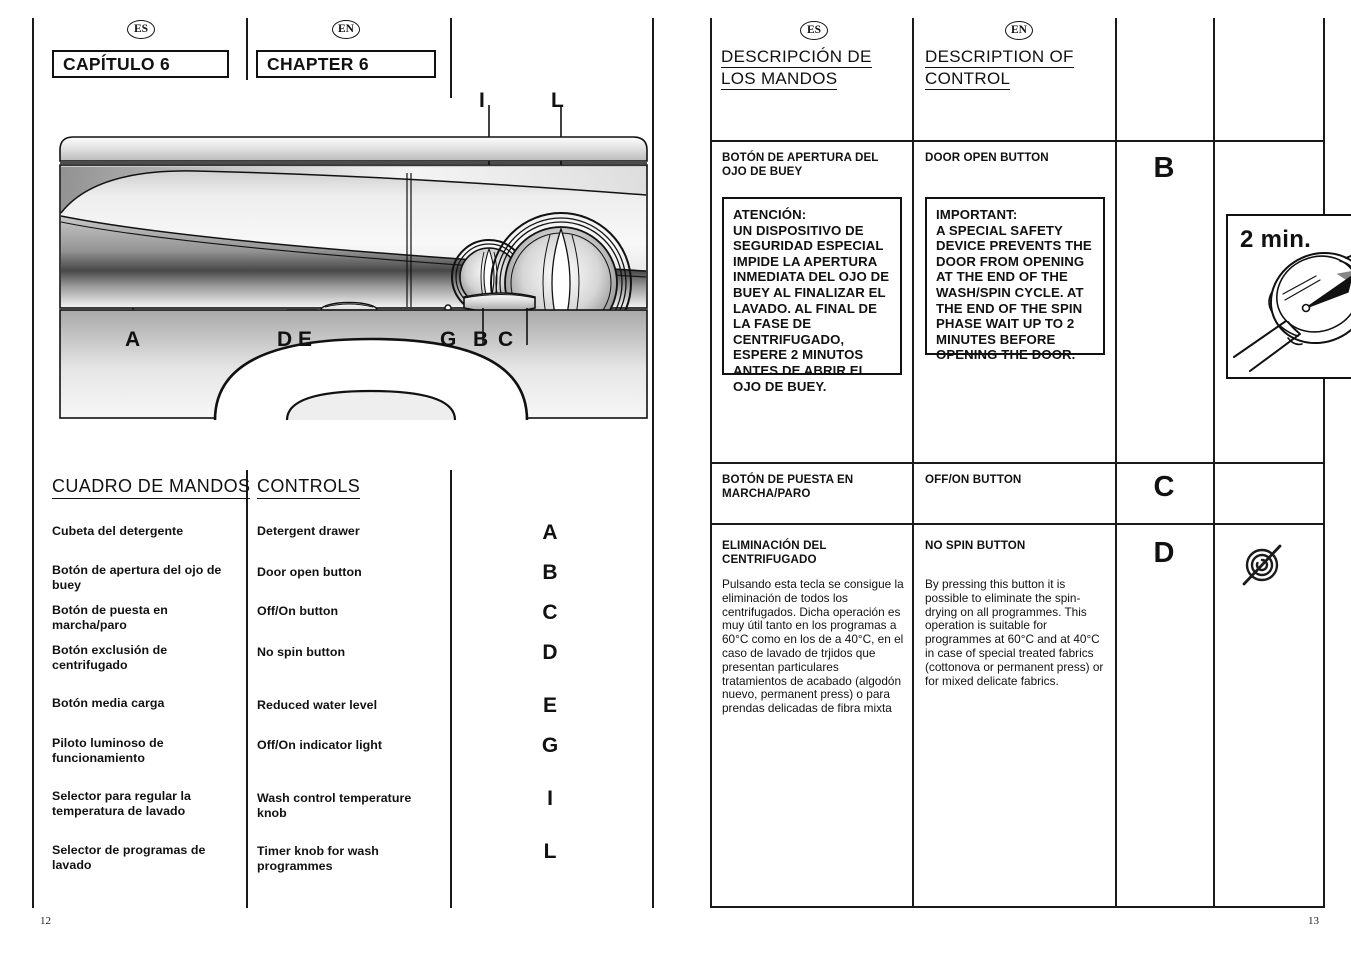 This screenshot has width=1351, height=954. Describe the element at coordinates (1017, 524) in the screenshot. I see `table-rule-under-row2` at that location.